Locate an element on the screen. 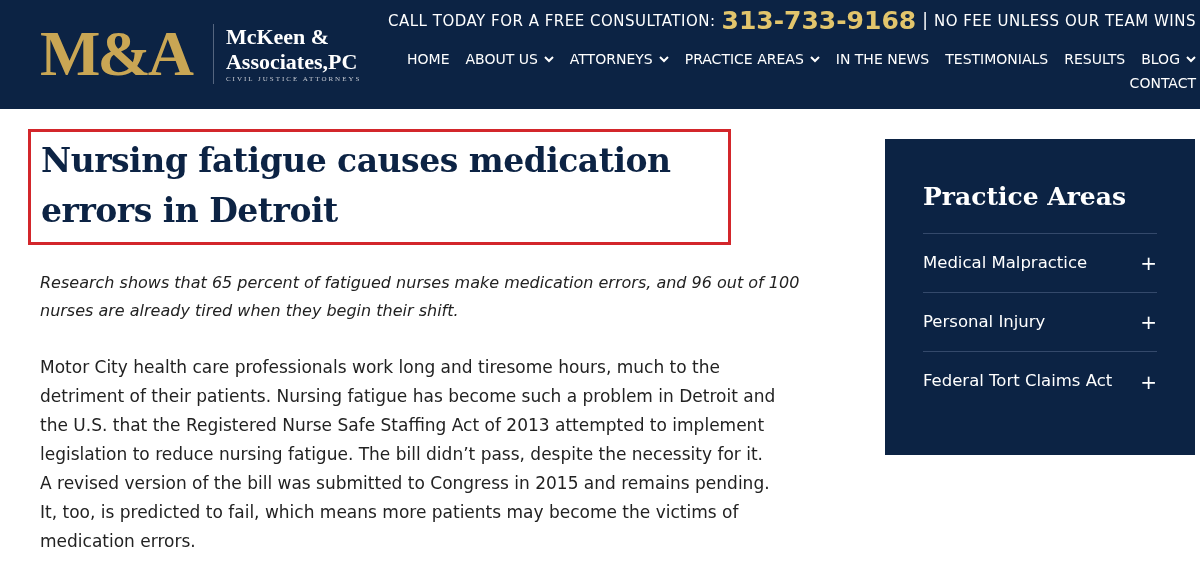 Image resolution: width=1200 pixels, height=587 pixels. nav-link: CONTACT is located at coordinates (1162, 83).